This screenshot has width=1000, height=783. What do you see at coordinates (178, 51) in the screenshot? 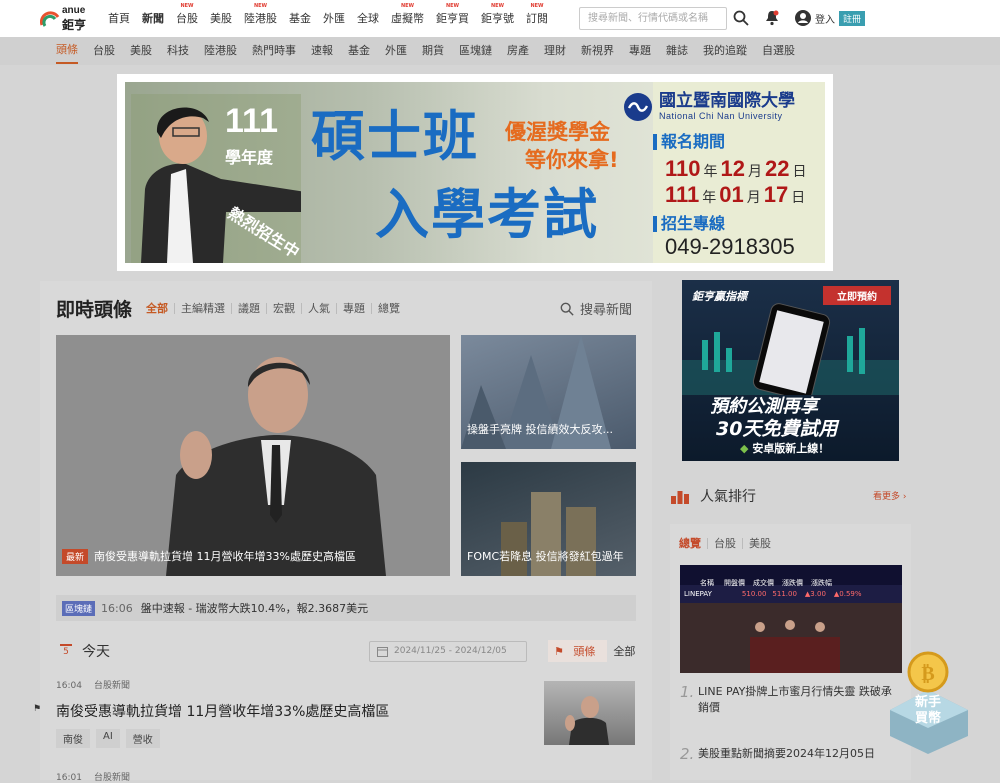
I see `subnav-item: 科技` at bounding box center [178, 51].